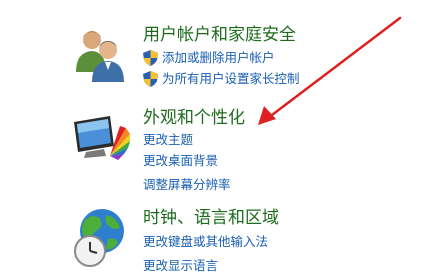 The height and width of the screenshot is (280, 431). What do you see at coordinates (219, 35) in the screenshot?
I see `category-title-user-accounts: 用户帐户和家庭安全` at bounding box center [219, 35].